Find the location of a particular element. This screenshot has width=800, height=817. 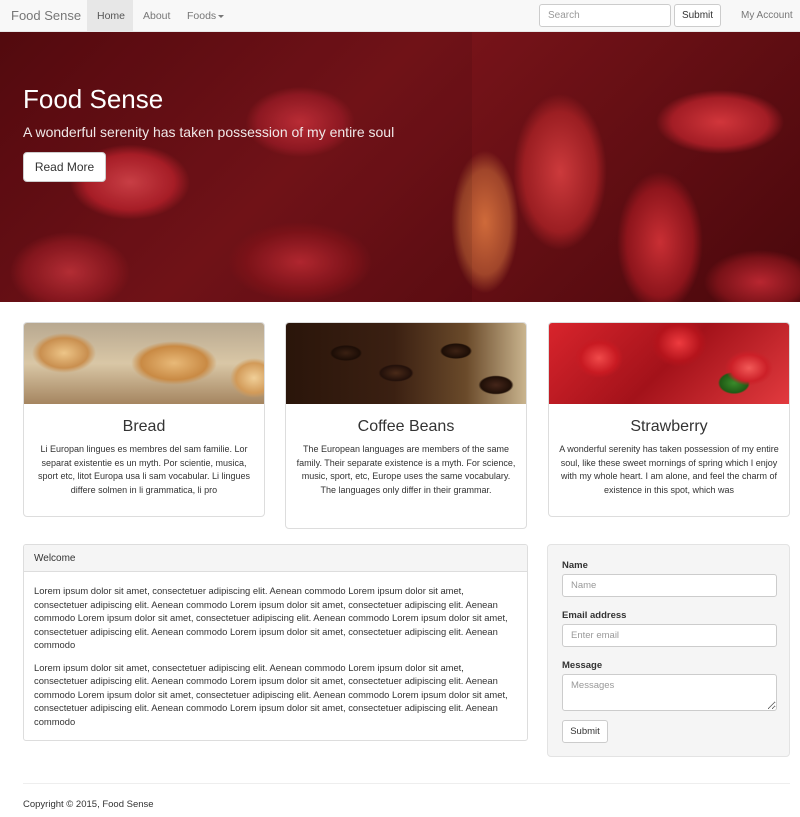

card-title: Bread is located at coordinates (144, 426).